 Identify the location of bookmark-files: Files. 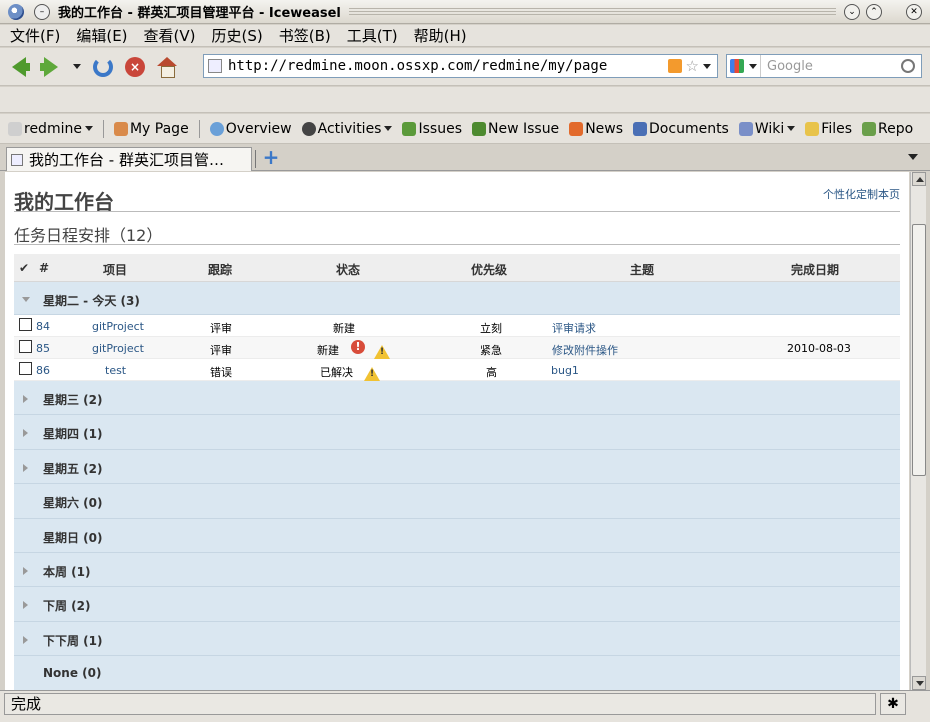
(828, 129).